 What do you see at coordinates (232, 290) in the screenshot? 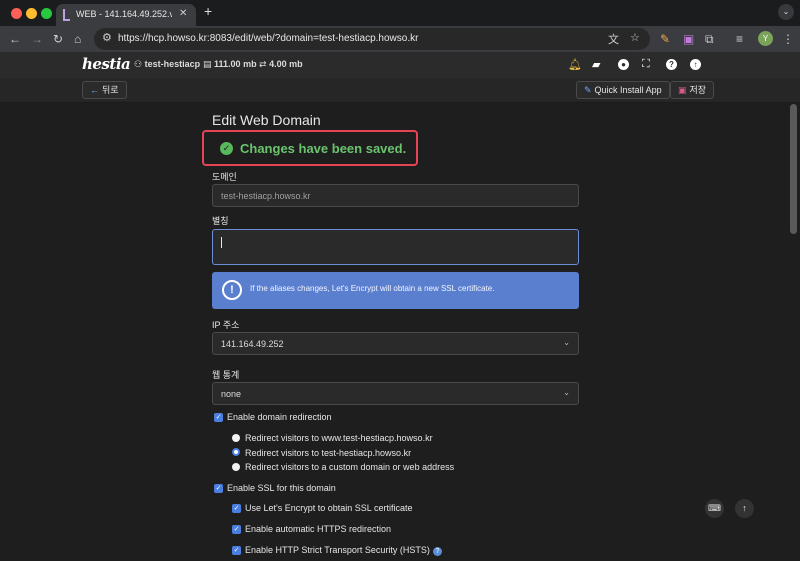
I see `exclamation-circle-icon: !` at bounding box center [232, 290].